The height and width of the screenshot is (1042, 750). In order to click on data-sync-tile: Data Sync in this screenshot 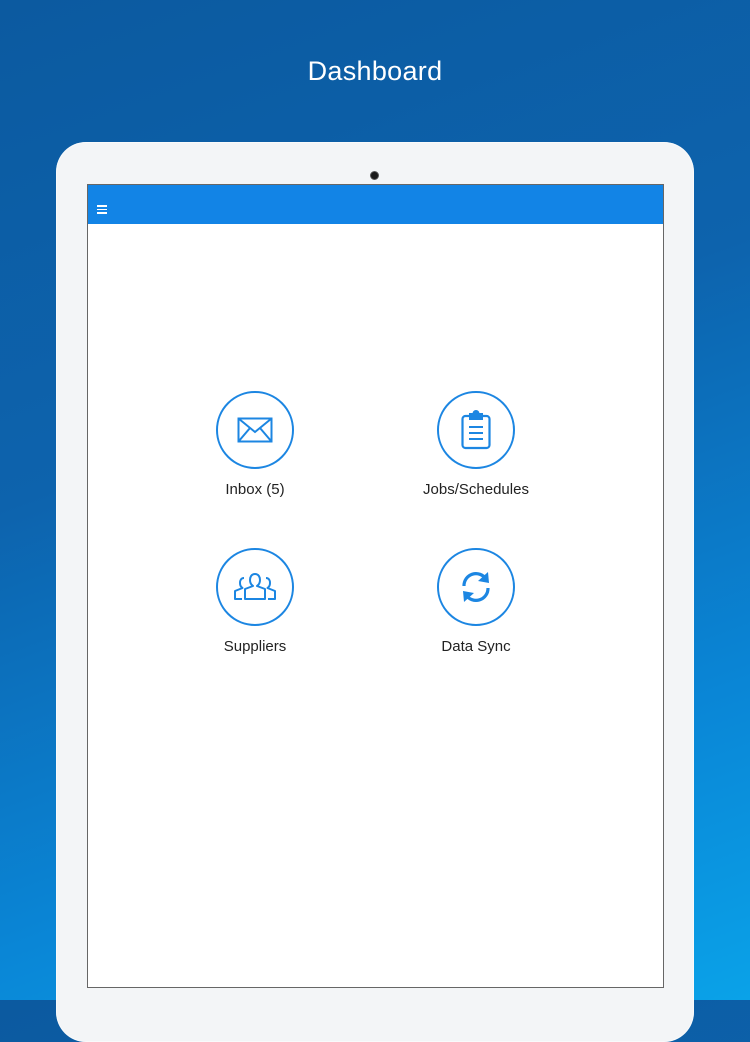, I will do `click(476, 601)`.